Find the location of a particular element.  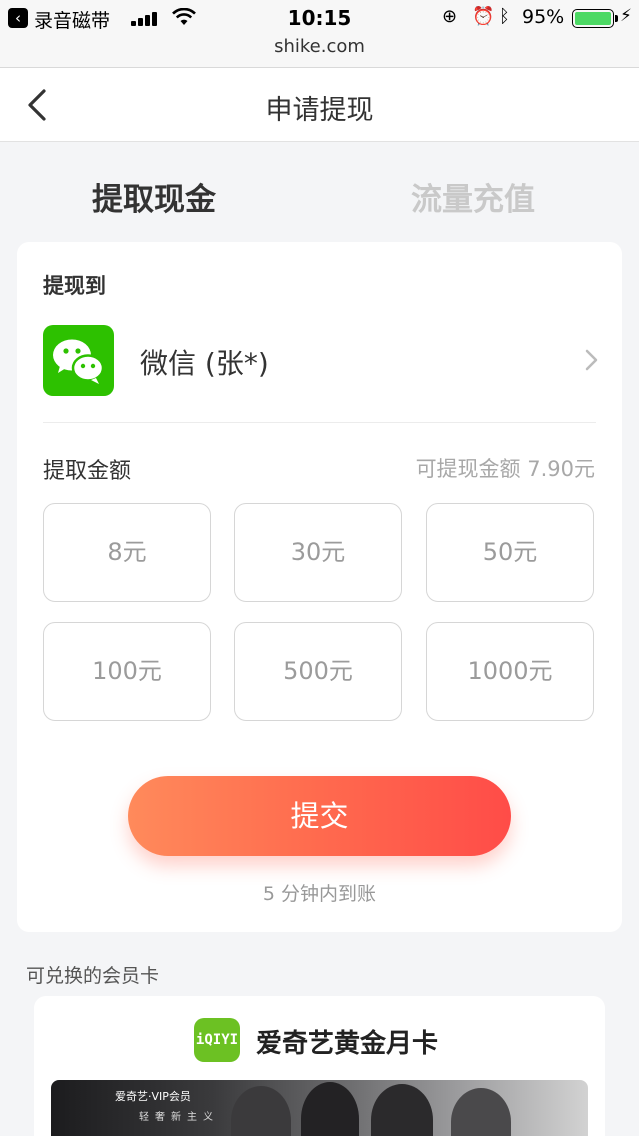

member-card-title: 爱奇艺黄金月卡 is located at coordinates (347, 1044).